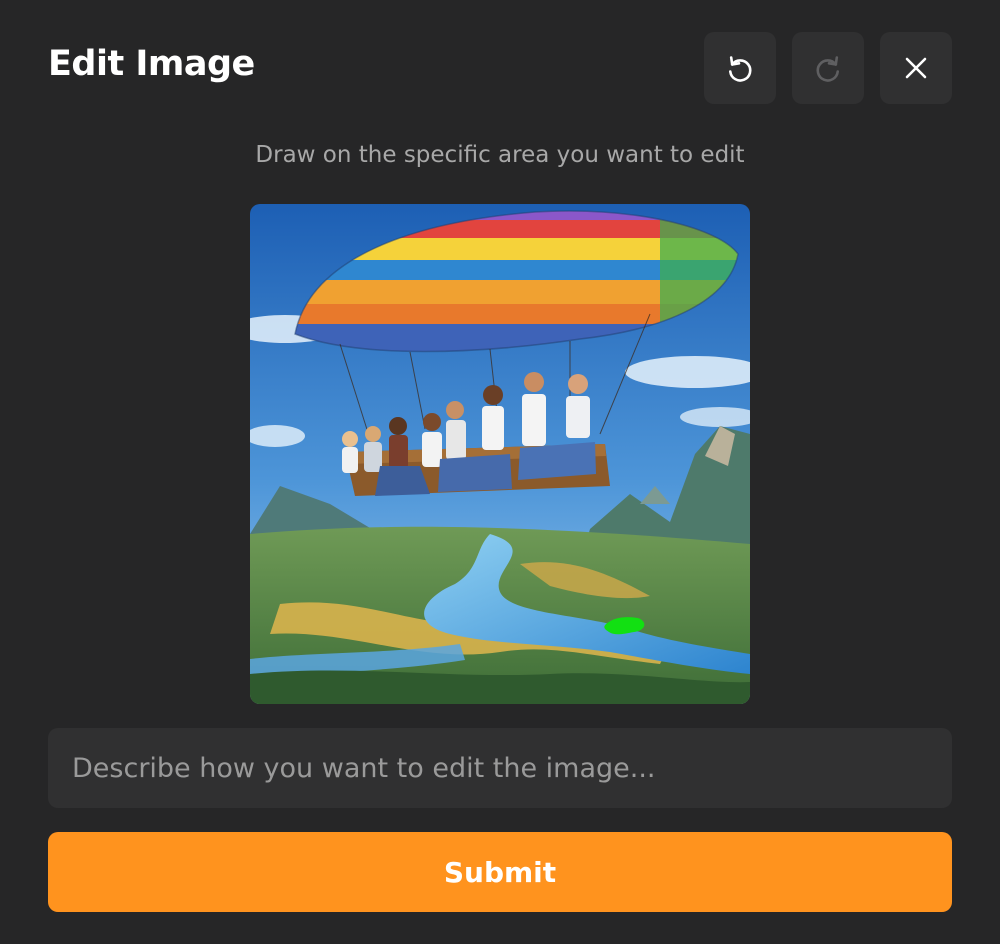 Image resolution: width=1000 pixels, height=944 pixels. I want to click on submit-label: Submit, so click(500, 872).